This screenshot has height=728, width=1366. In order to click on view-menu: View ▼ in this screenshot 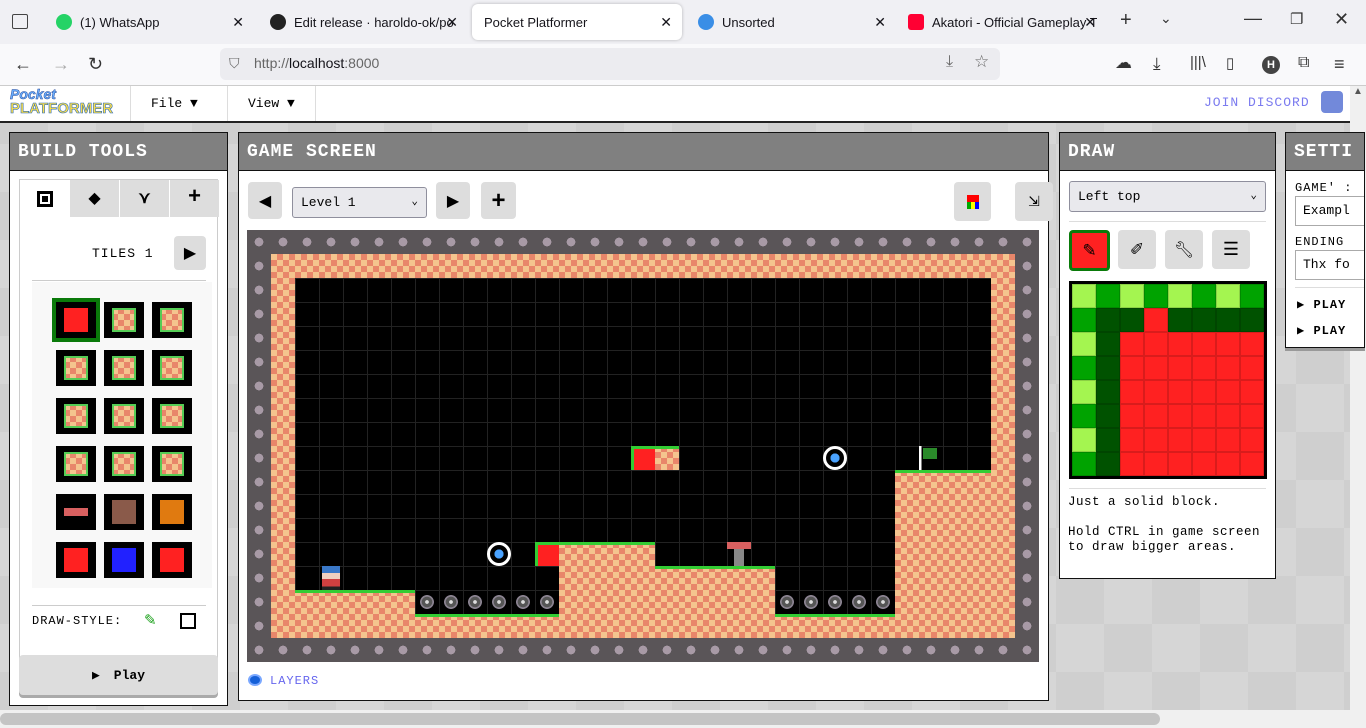, I will do `click(271, 103)`.